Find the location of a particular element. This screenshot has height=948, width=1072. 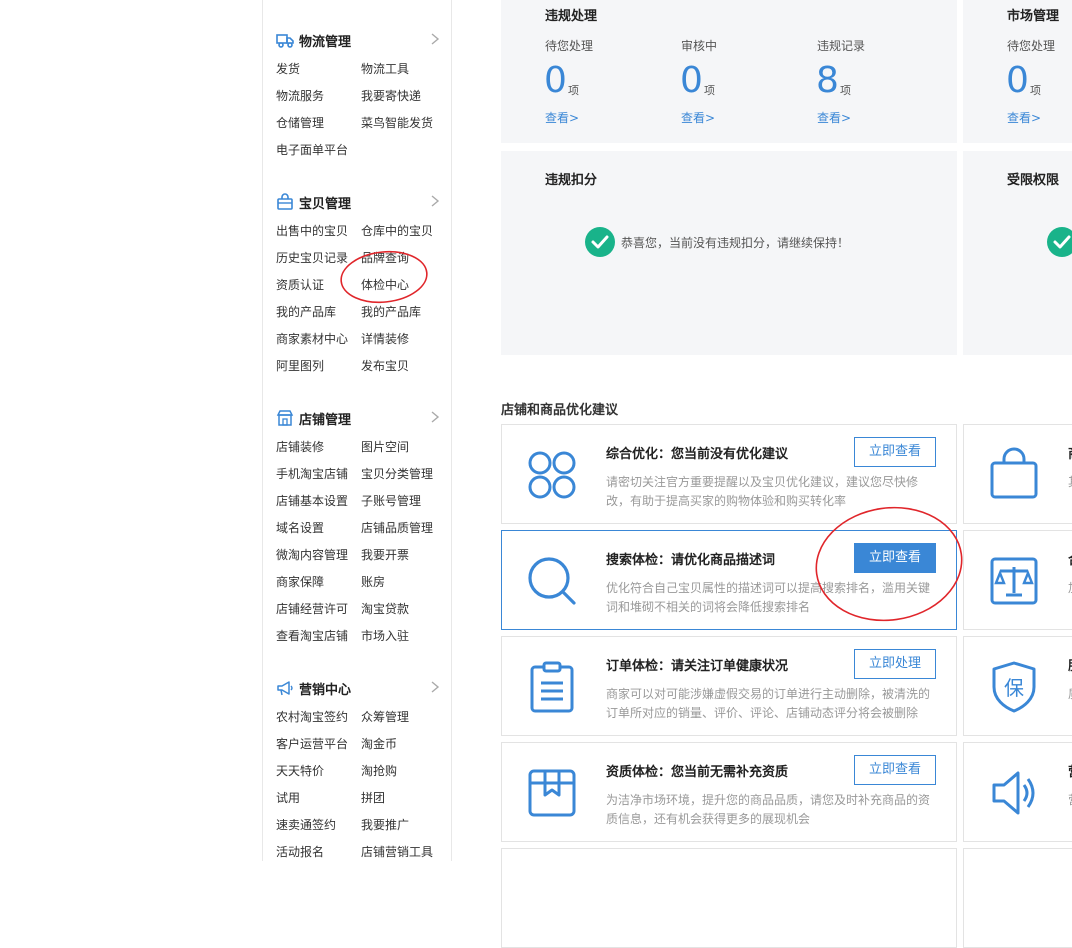

bag-icon is located at coordinates (285, 201).